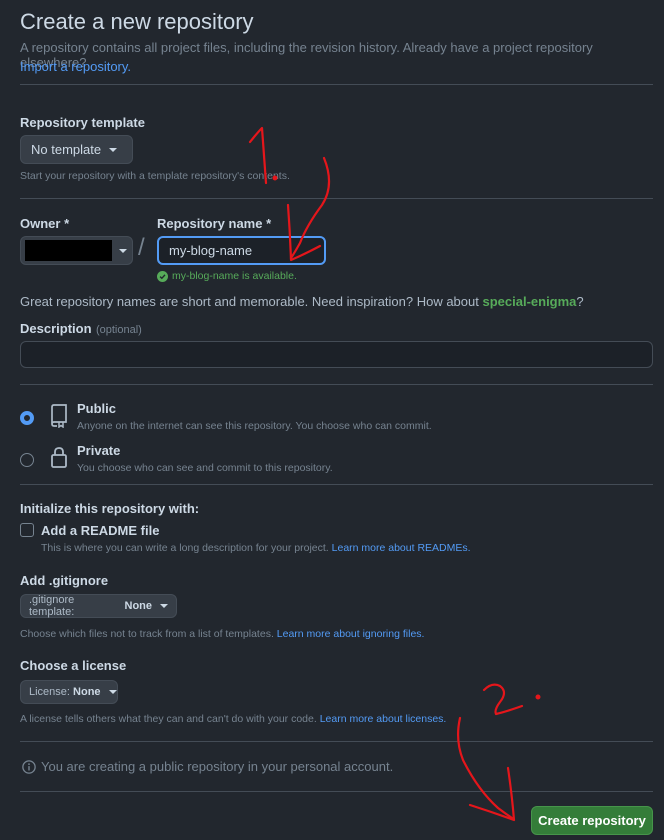 This screenshot has height=840, width=664. Describe the element at coordinates (82, 122) in the screenshot. I see `template-label: Repository template` at that location.